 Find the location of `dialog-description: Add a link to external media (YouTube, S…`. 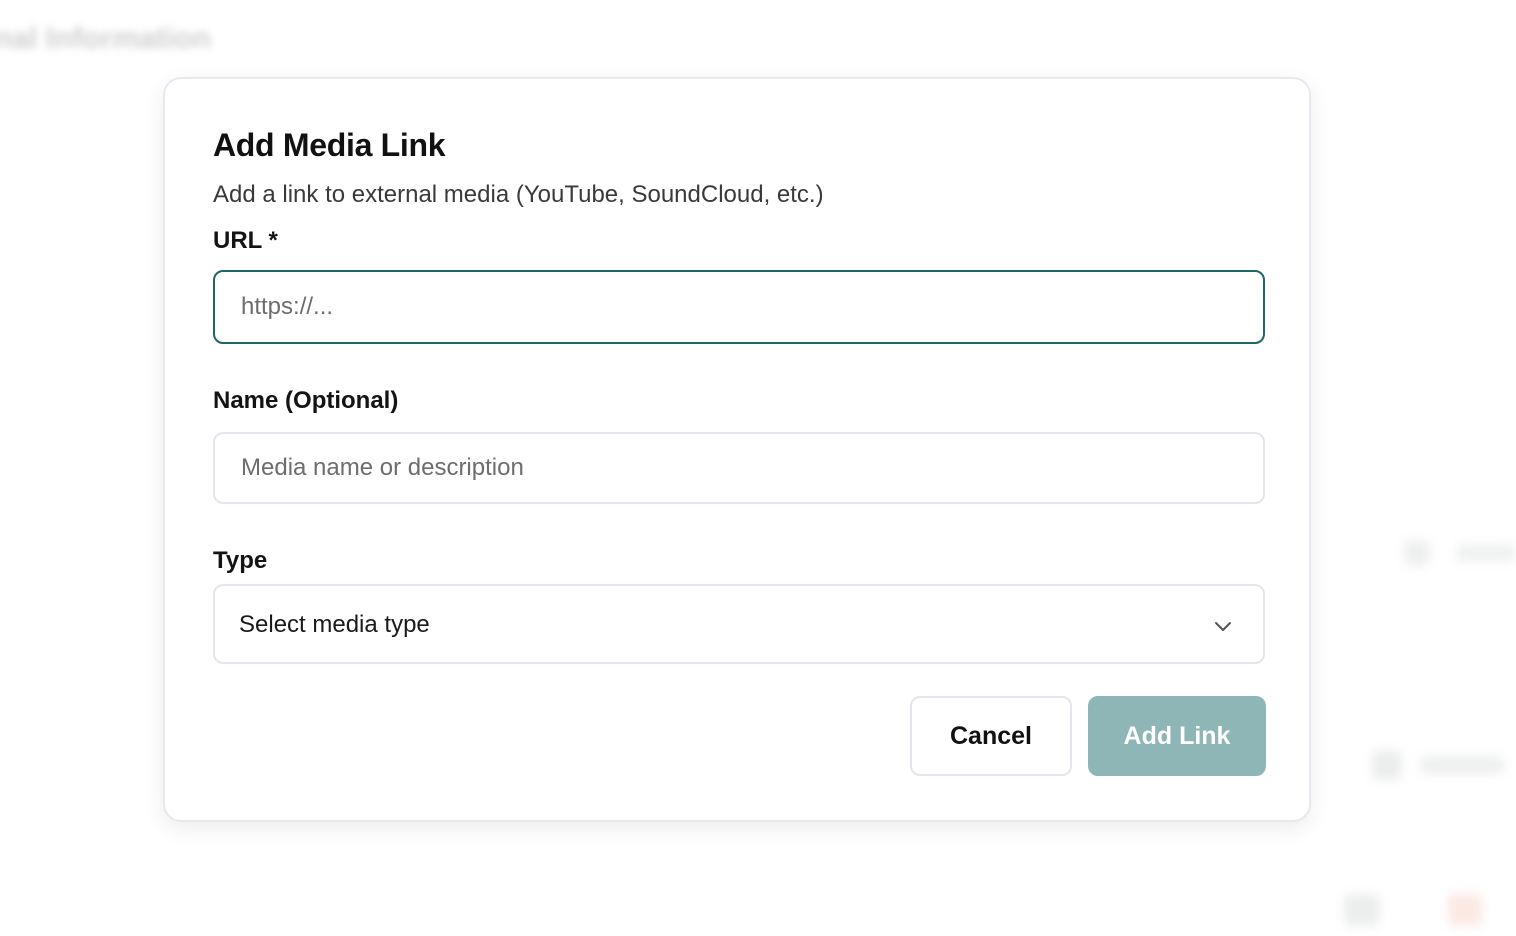

dialog-description: Add a link to external media (YouTube, S… is located at coordinates (518, 194).